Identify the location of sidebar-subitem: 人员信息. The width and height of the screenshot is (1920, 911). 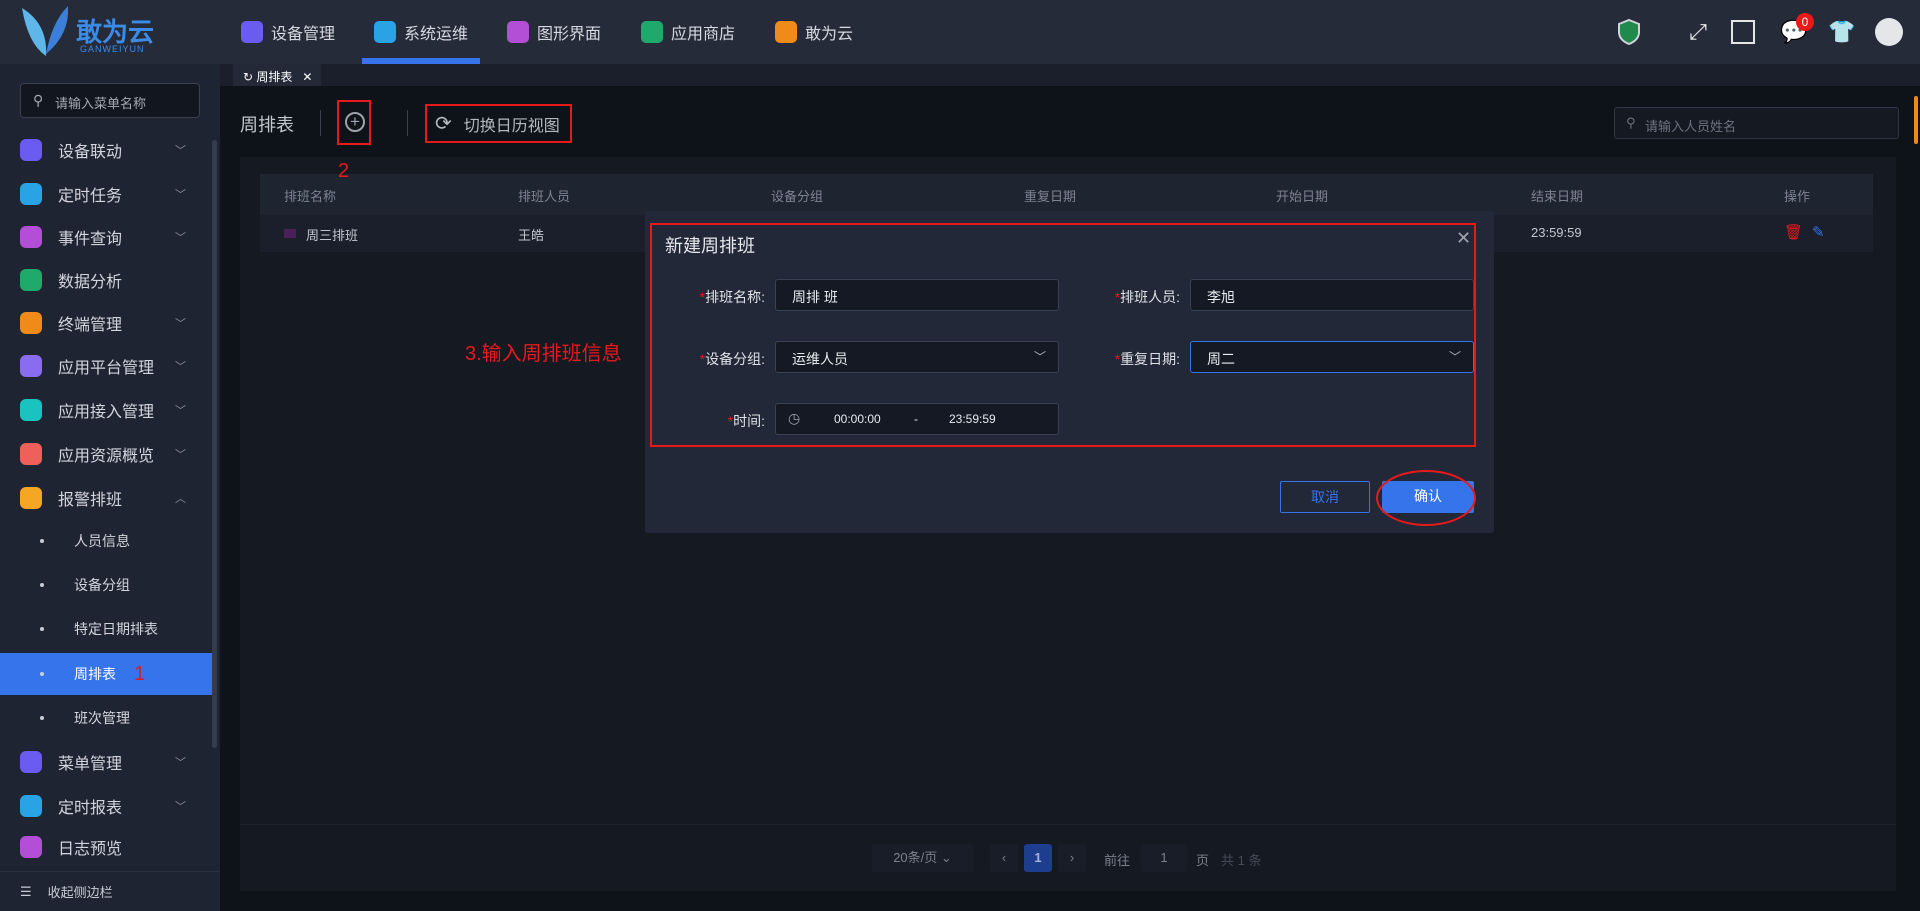
(106, 541).